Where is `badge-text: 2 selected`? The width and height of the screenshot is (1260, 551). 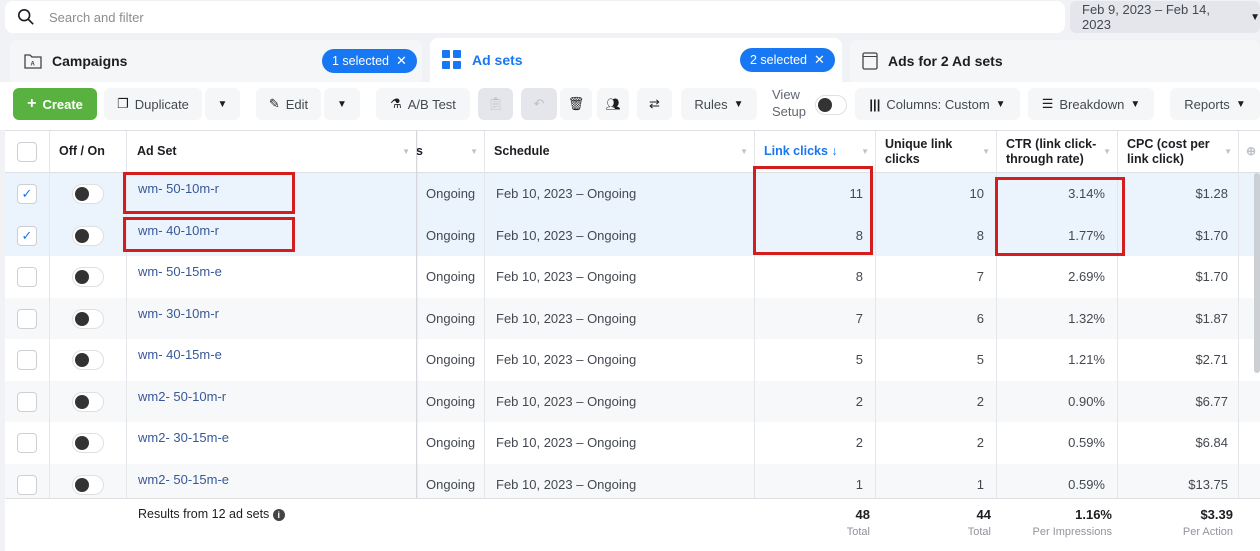 badge-text: 2 selected is located at coordinates (778, 60).